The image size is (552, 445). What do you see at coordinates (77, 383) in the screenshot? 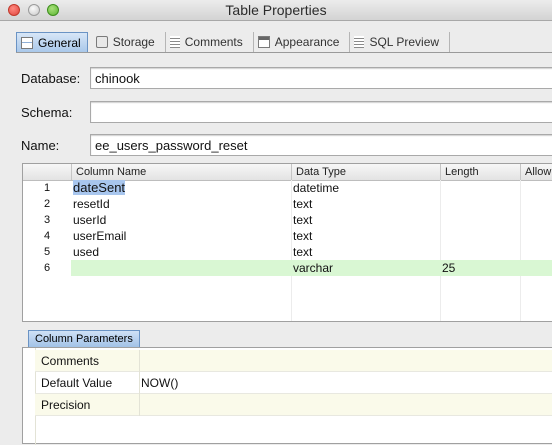
I see `parameter-name: Default Value` at bounding box center [77, 383].